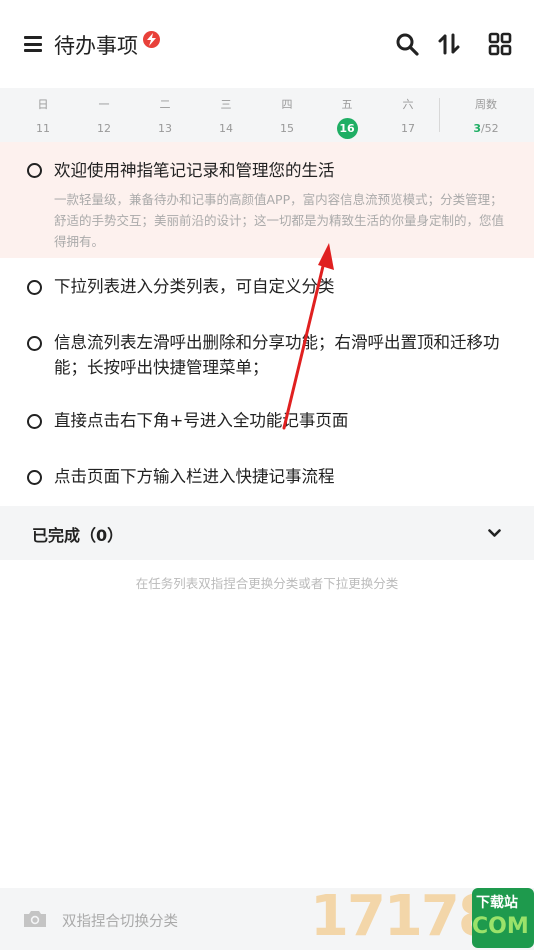 The image size is (534, 950). I want to click on calendar-day: 六 17, so click(408, 113).